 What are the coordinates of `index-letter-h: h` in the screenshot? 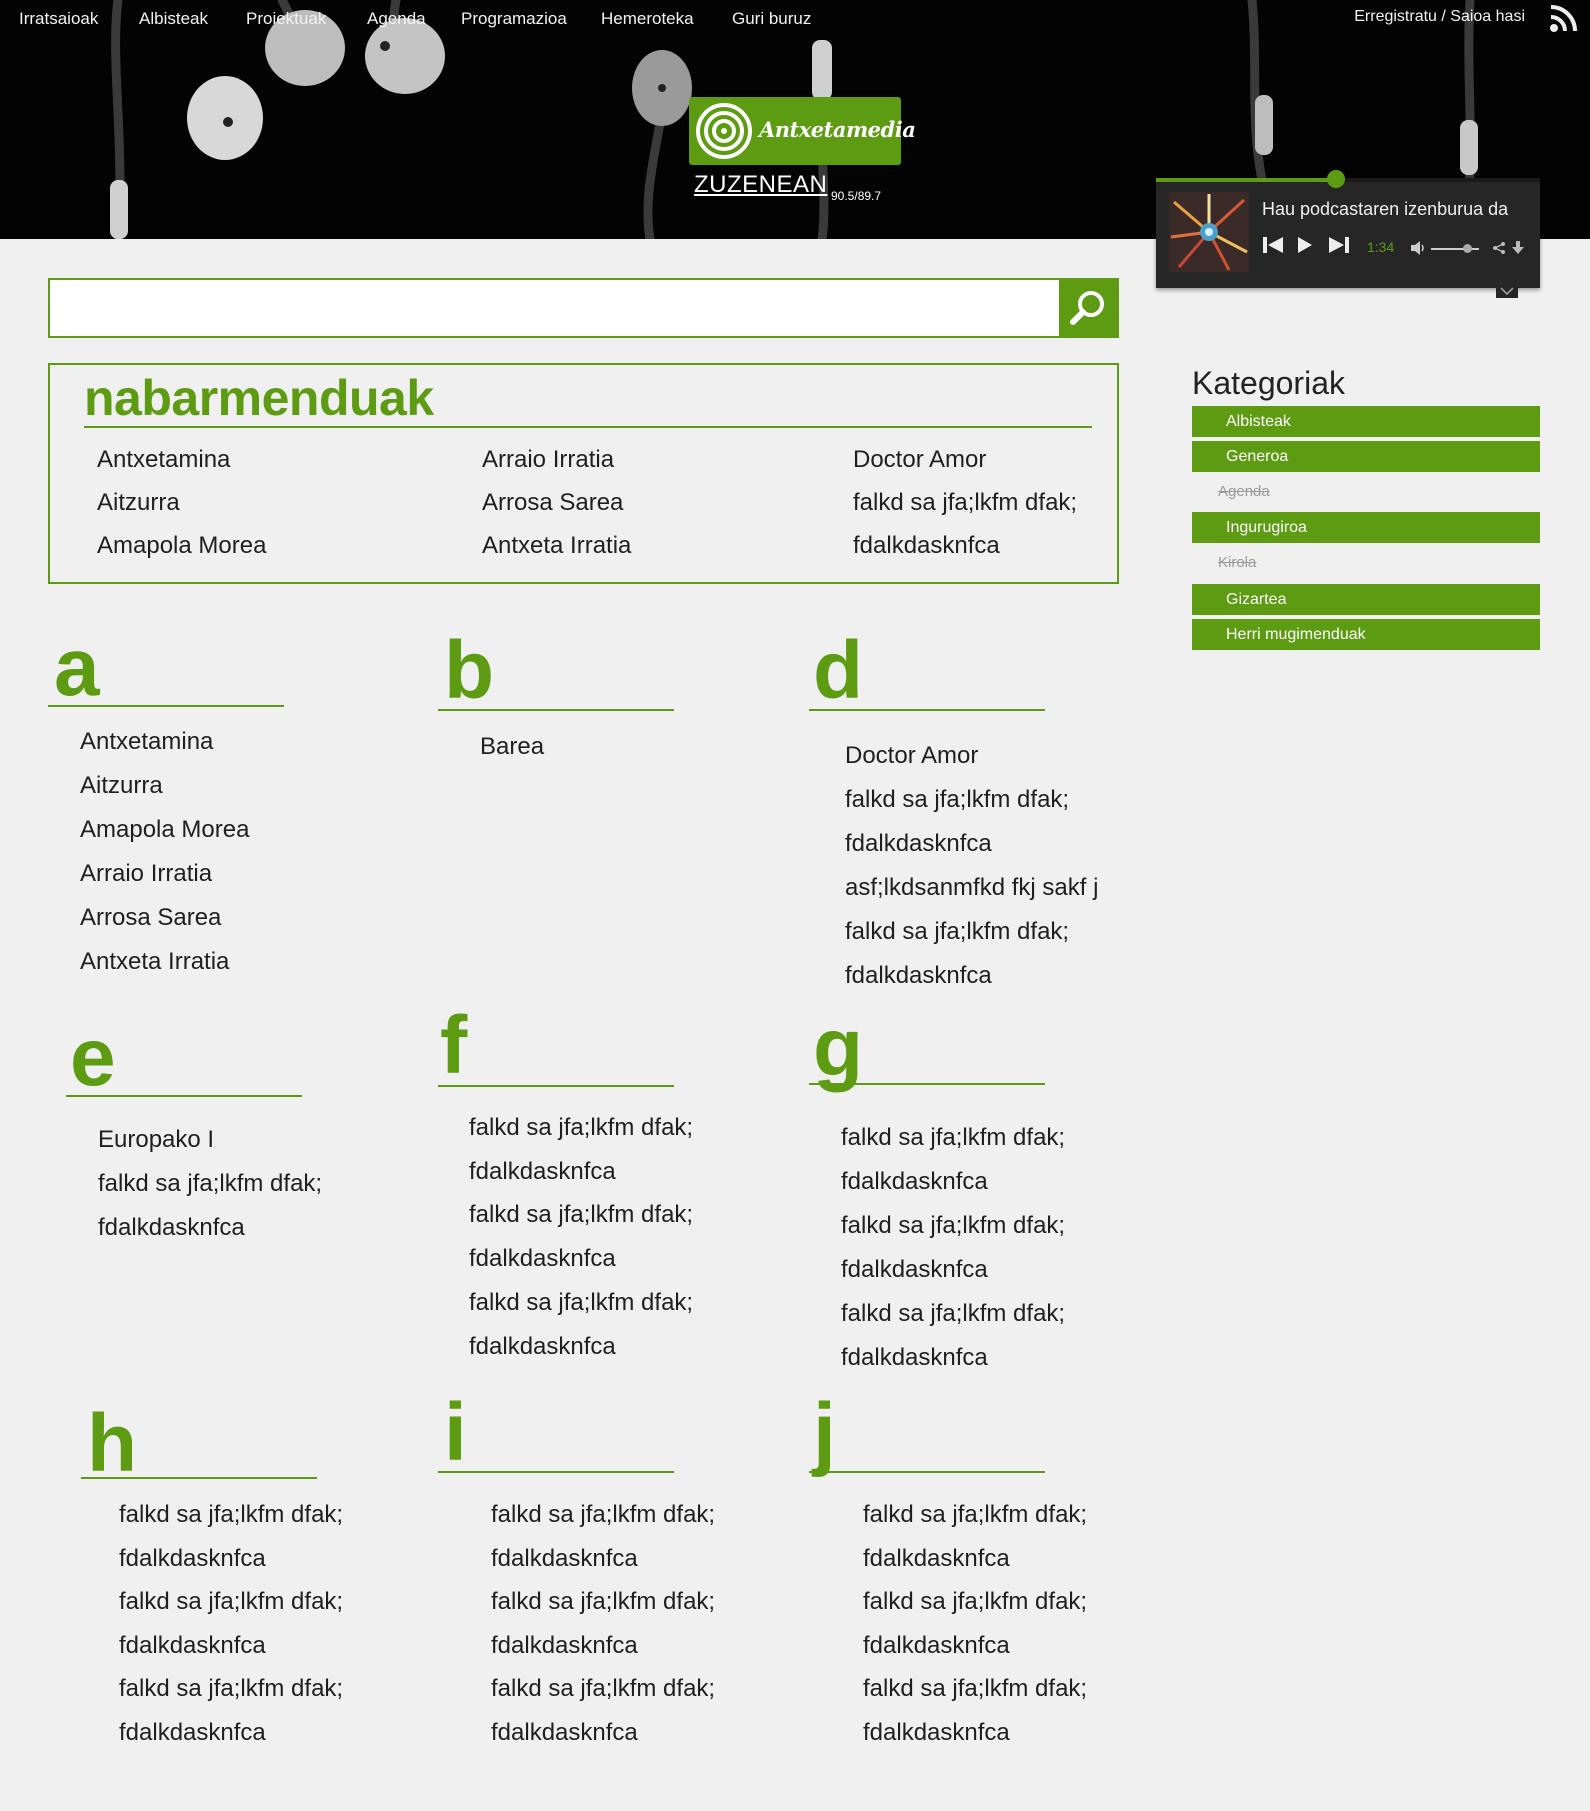 It's located at (112, 1443).